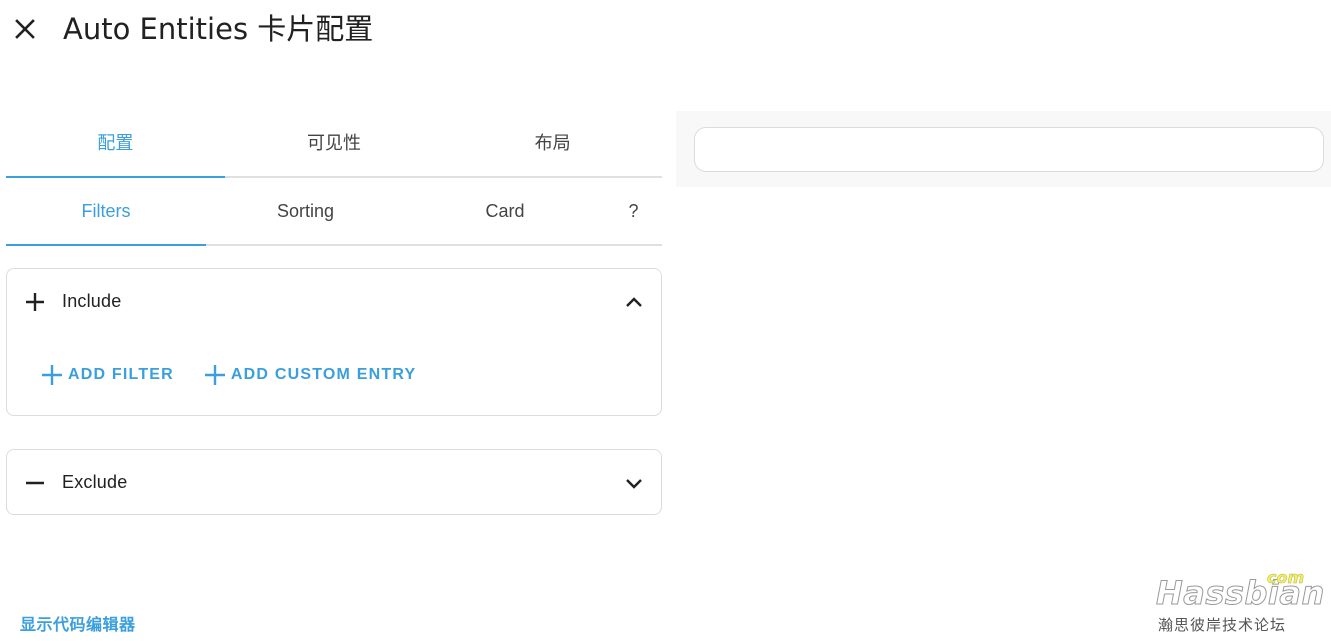 The width and height of the screenshot is (1331, 641). Describe the element at coordinates (95, 482) in the screenshot. I see `exclude-panel-title: Exclude` at that location.